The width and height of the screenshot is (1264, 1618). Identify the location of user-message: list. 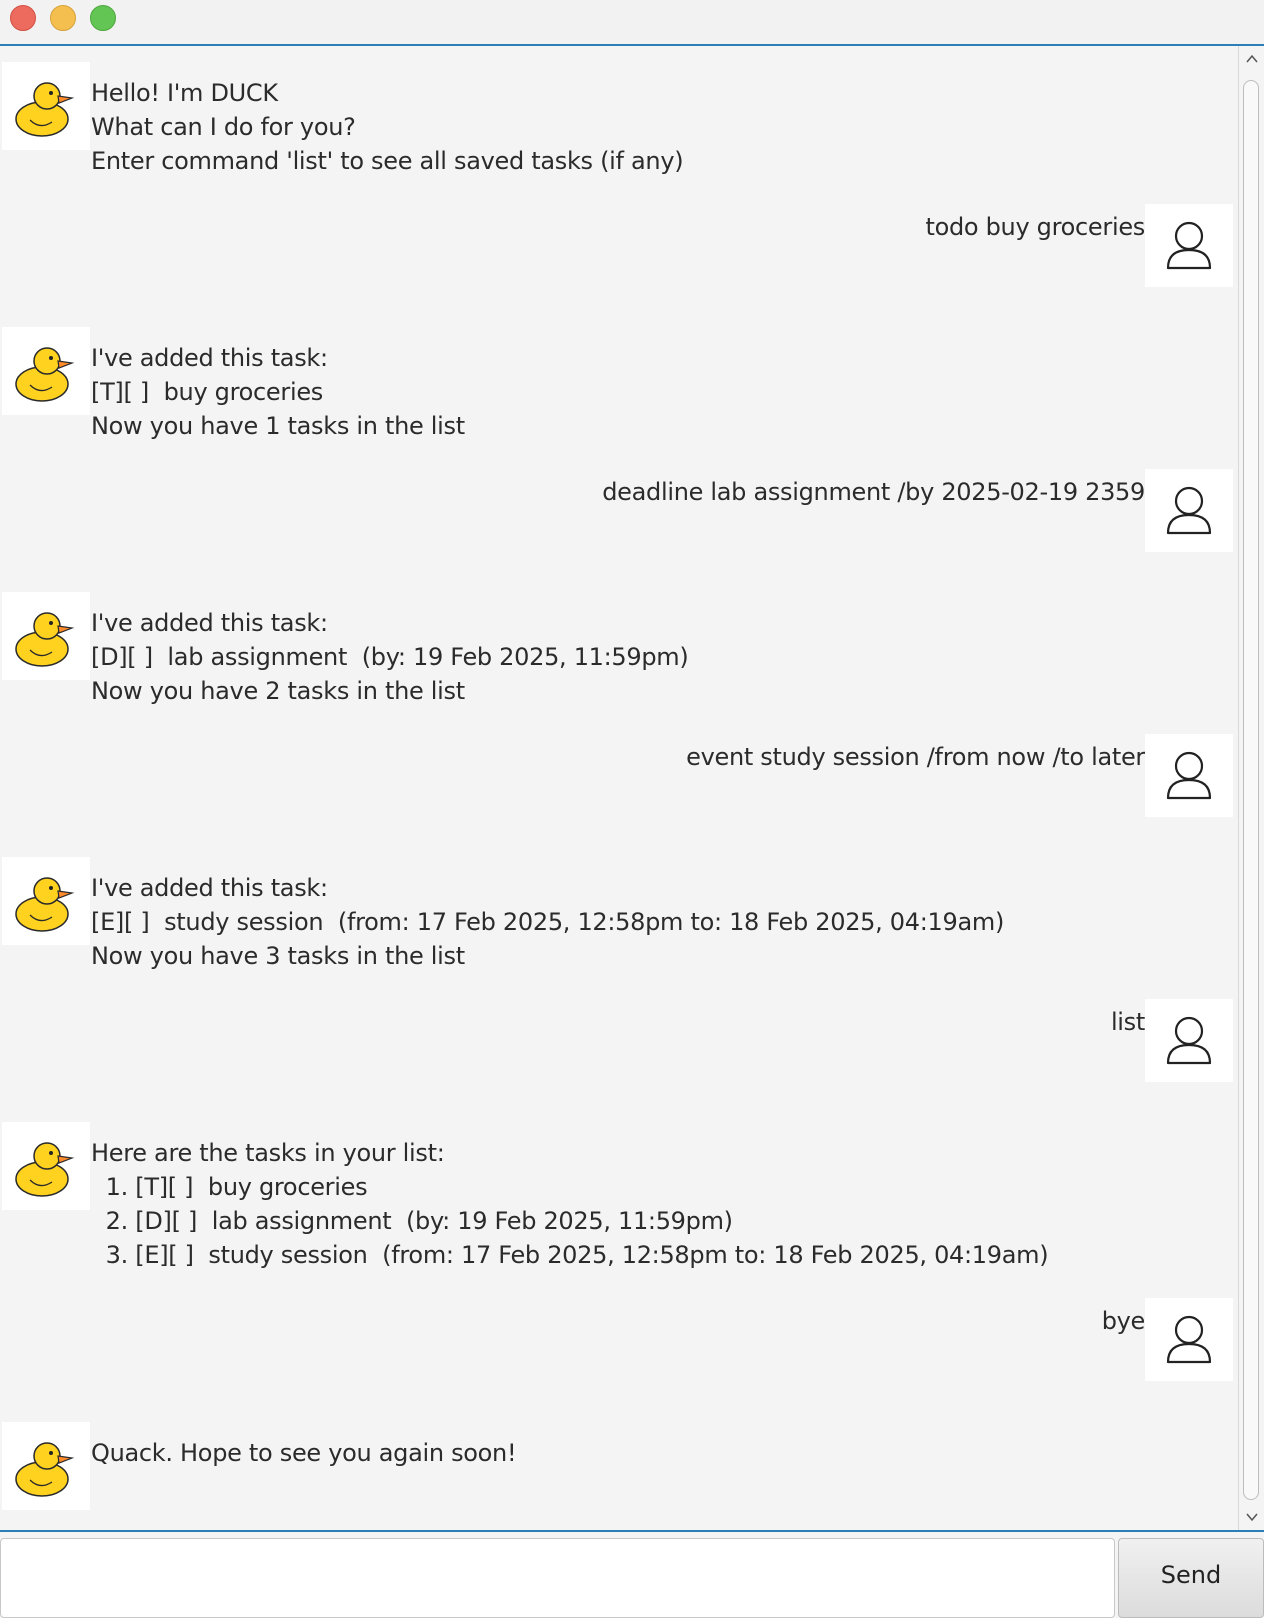
(619, 1042).